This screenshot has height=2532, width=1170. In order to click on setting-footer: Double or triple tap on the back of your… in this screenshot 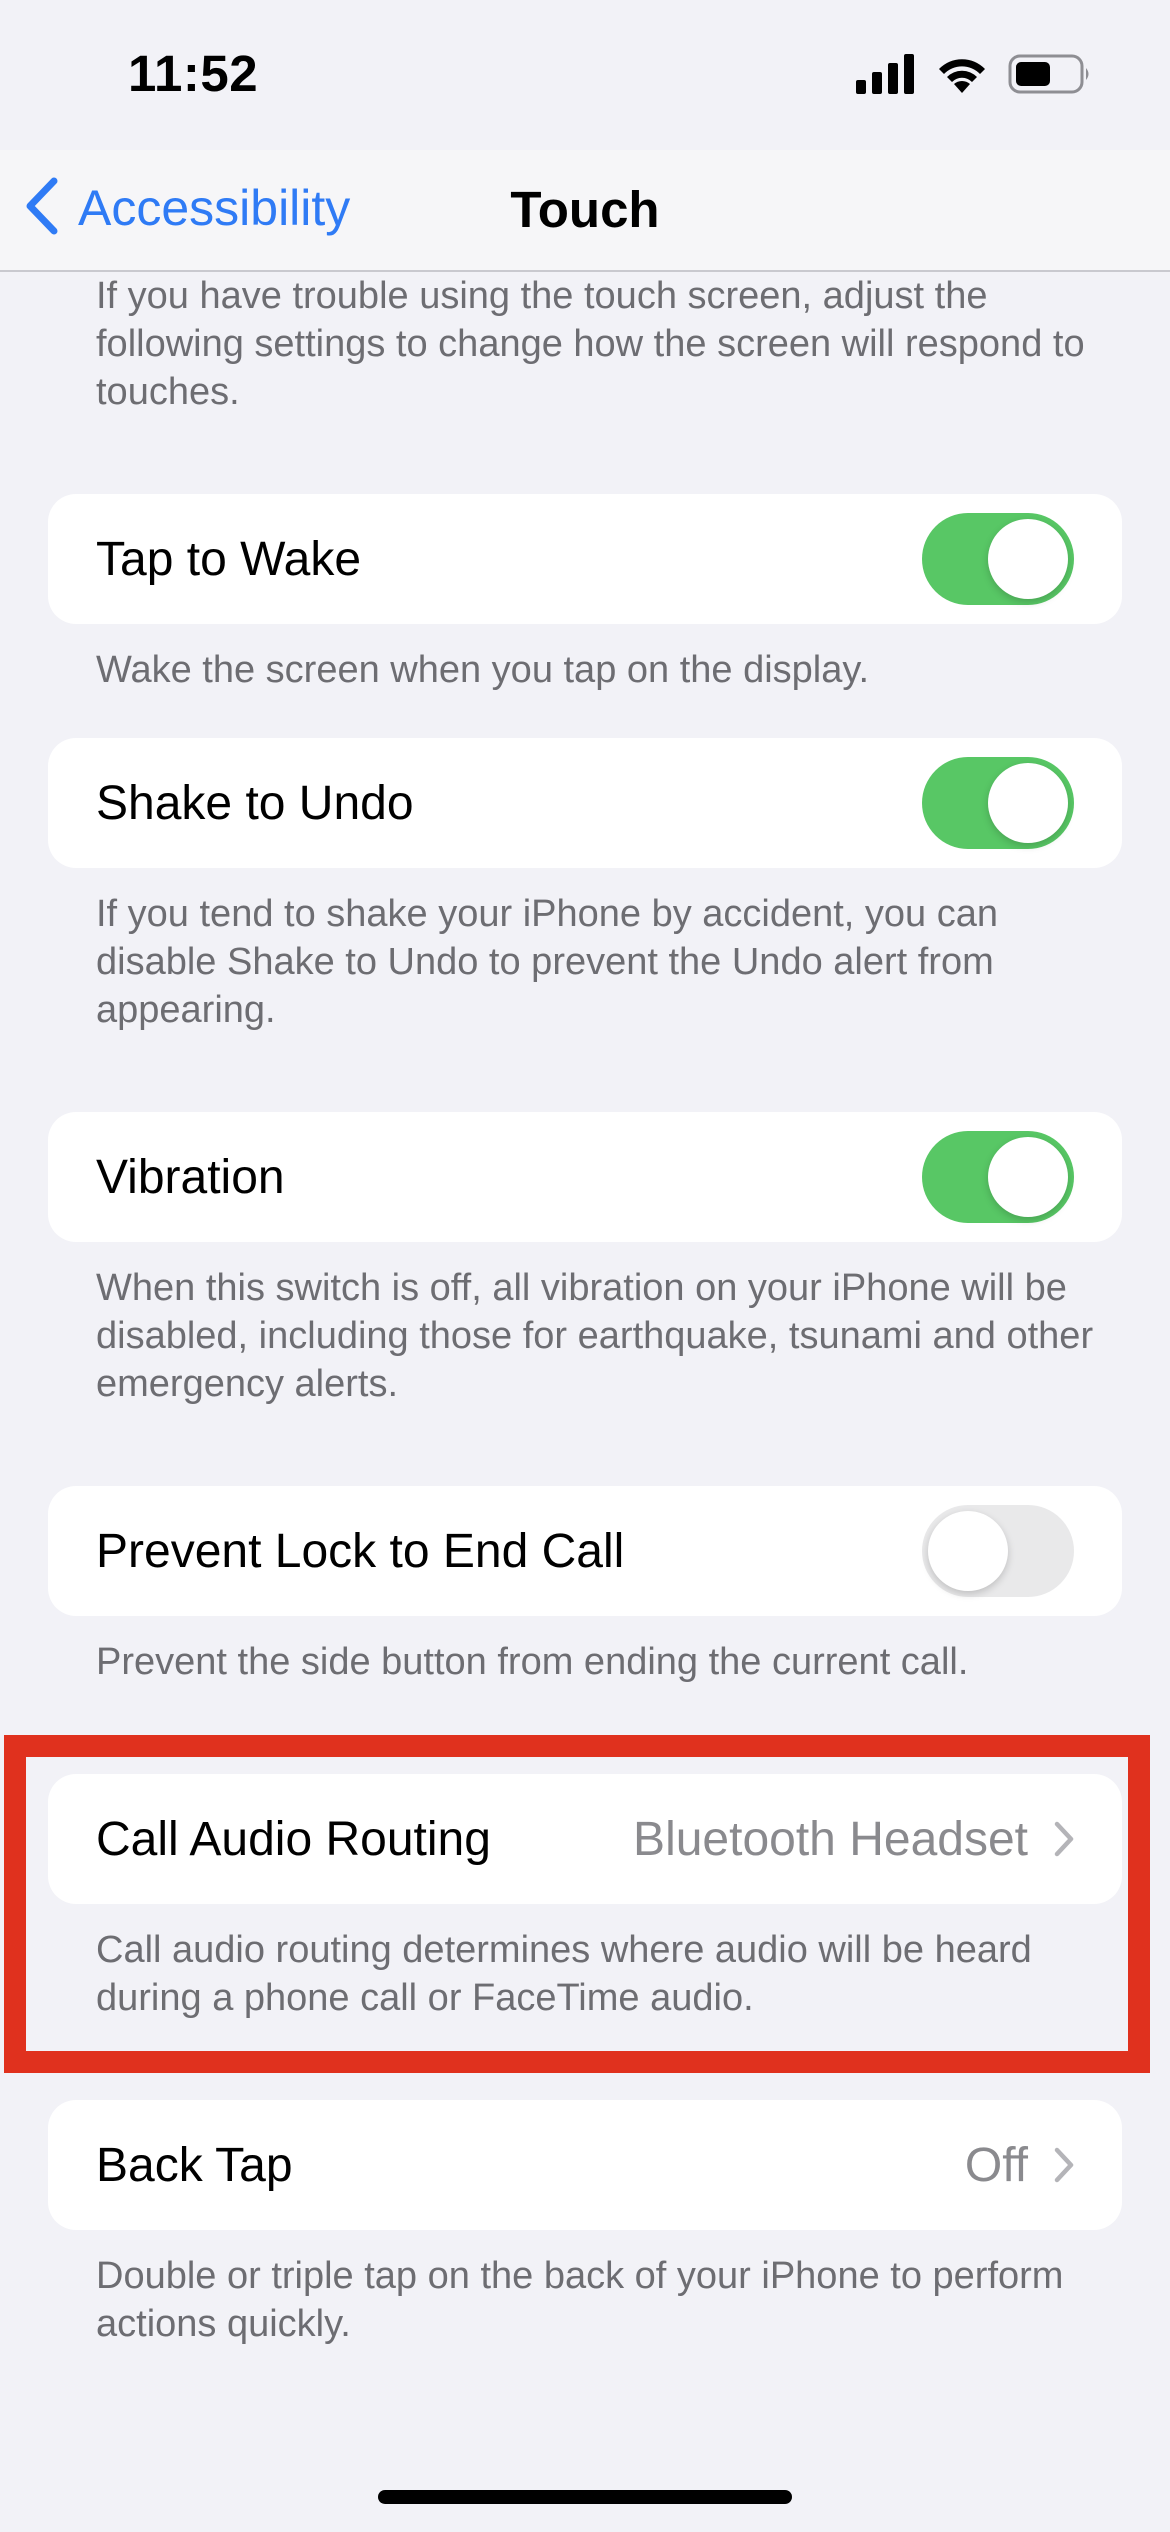, I will do `click(580, 2300)`.